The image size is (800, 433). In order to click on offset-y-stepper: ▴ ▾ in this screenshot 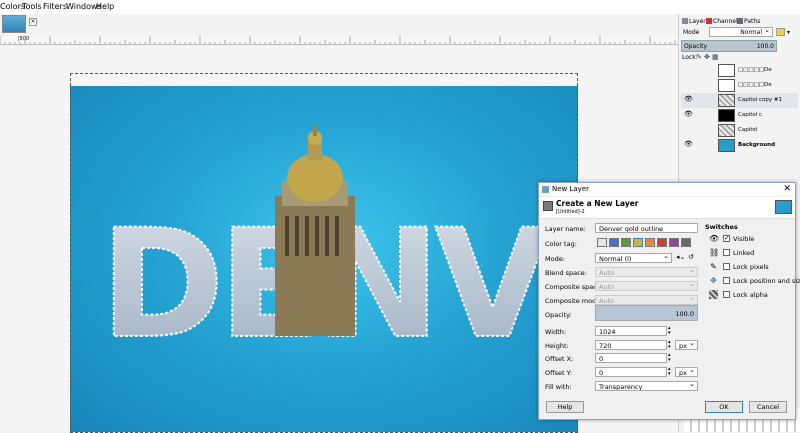, I will do `click(669, 372)`.